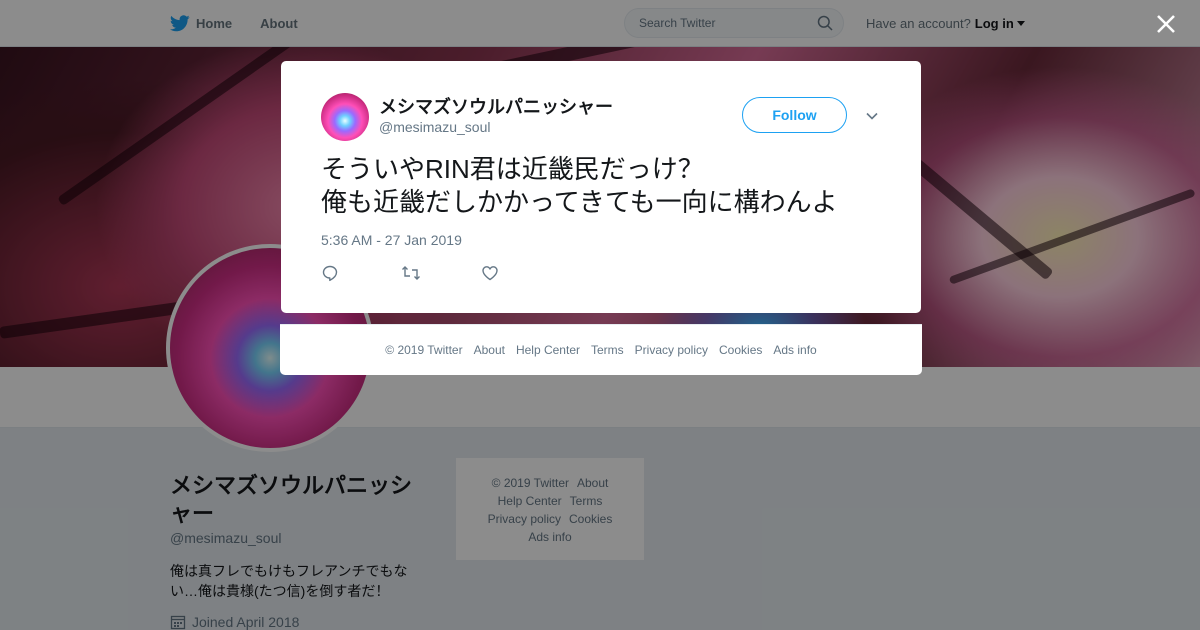  Describe the element at coordinates (391, 240) in the screenshot. I see `tweet-timestamp: 5:36 AM - 27 Jan 2019` at that location.